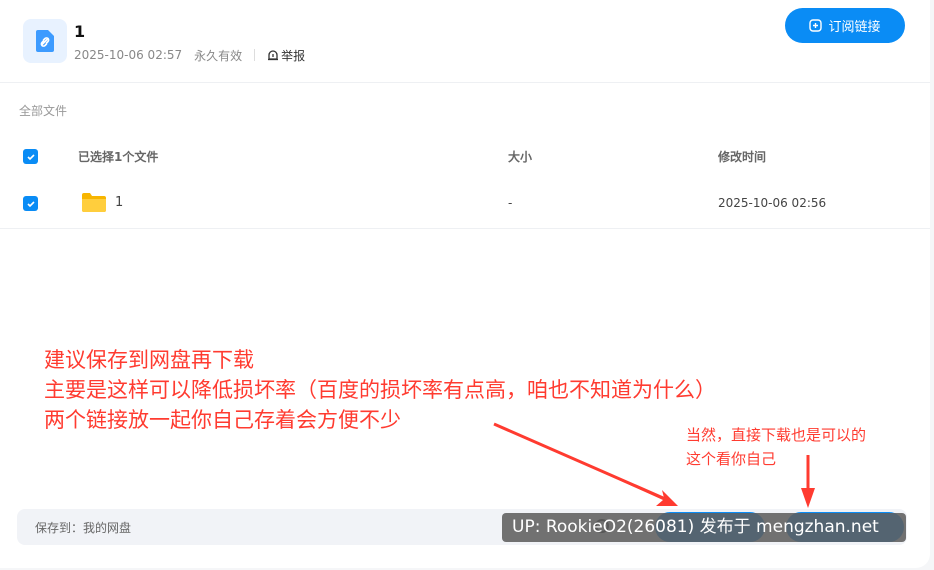  Describe the element at coordinates (83, 527) in the screenshot. I see `save-destination: 保存到：我的网盘` at that location.